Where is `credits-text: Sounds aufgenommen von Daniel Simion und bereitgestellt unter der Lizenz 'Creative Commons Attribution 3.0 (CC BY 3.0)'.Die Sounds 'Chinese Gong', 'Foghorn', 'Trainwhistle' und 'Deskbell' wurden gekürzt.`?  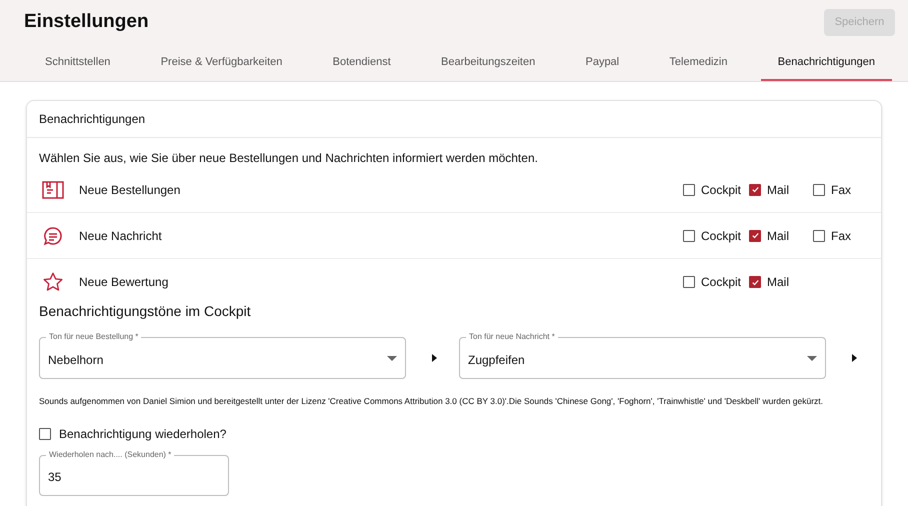
credits-text: Sounds aufgenommen von Daniel Simion und bereitgestellt unter der Lizenz 'Creative Commons Attribution 3.0 (CC BY 3.0)'.Die Sounds 'Chinese Gong', 'Foghorn', 'Trainwhistle' und 'Deskbell' wurden gekürzt. is located at coordinates (431, 401).